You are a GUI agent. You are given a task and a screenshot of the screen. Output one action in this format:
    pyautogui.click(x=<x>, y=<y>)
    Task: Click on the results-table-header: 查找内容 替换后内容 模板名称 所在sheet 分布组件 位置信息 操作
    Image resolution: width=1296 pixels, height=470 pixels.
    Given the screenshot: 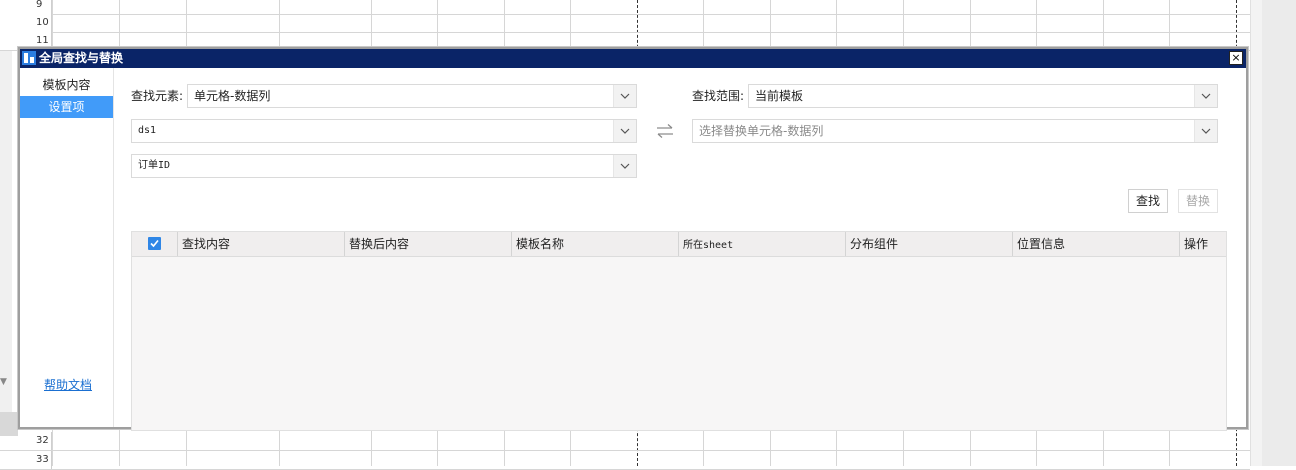 What is the action you would take?
    pyautogui.click(x=679, y=244)
    